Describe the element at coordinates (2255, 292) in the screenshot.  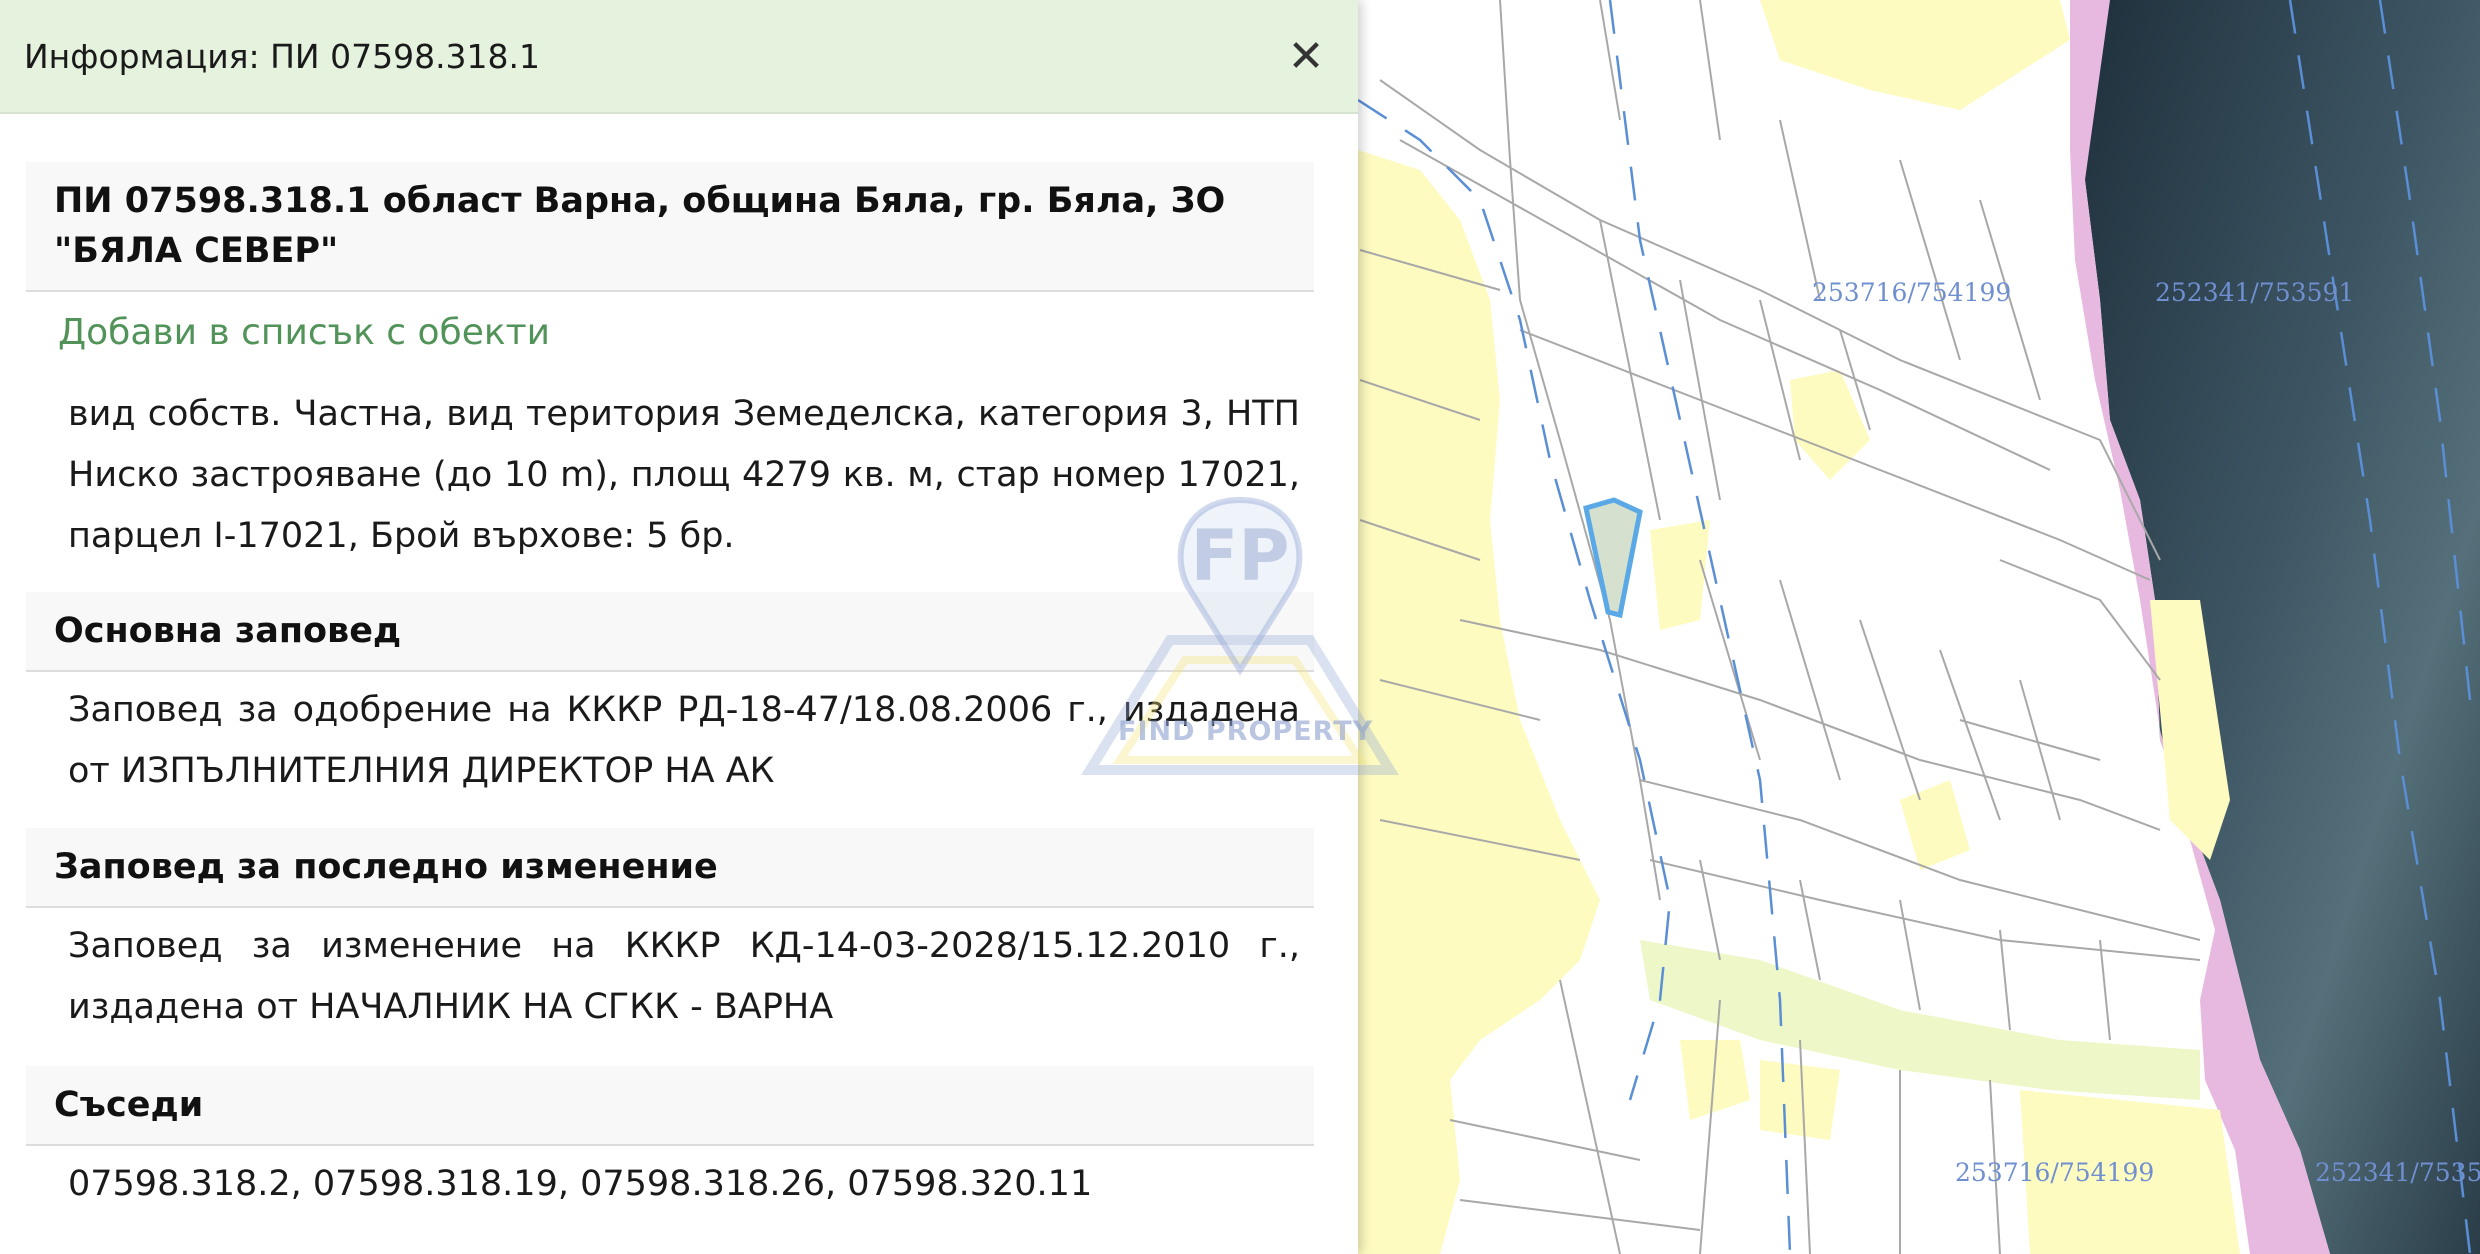
I see `map-coordinate-label: 252341/753591` at that location.